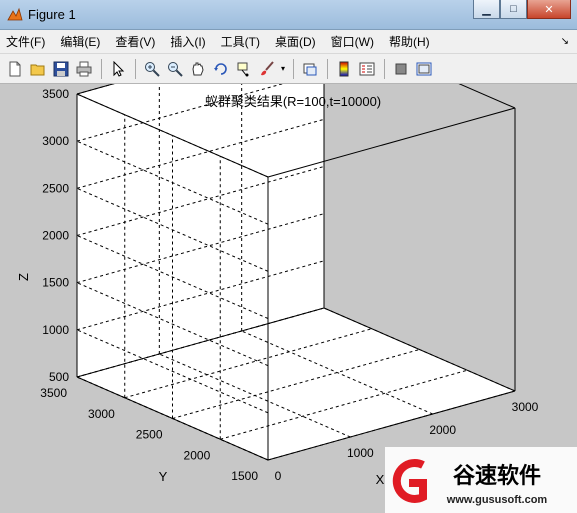 The height and width of the screenshot is (513, 577). I want to click on data-cursor-button, so click(244, 69).